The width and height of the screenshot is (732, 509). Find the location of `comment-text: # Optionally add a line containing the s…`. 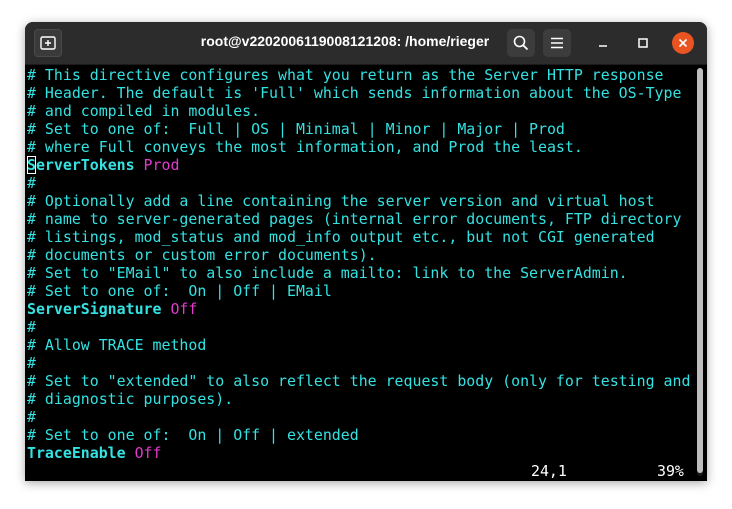

comment-text: # Optionally add a line containing the s… is located at coordinates (341, 201).